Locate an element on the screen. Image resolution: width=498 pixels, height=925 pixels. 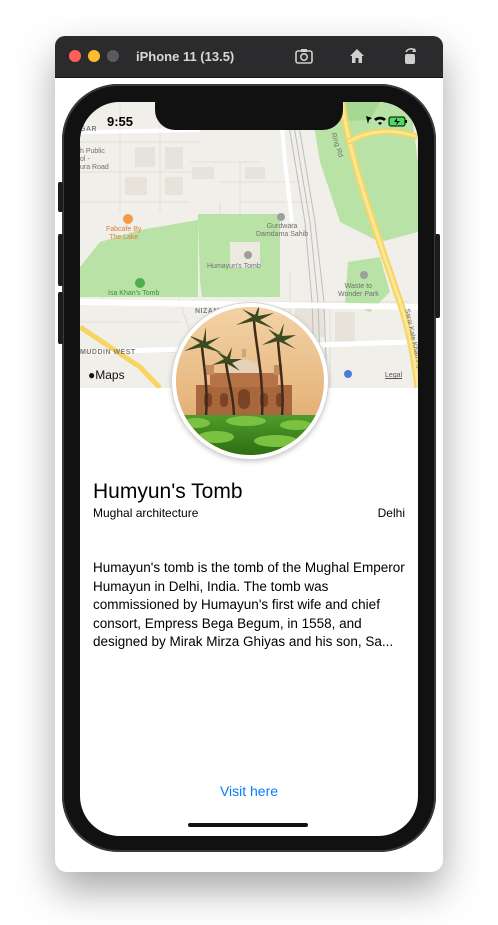
apple-maps-attribution: ●Maps is located at coordinates (106, 375).